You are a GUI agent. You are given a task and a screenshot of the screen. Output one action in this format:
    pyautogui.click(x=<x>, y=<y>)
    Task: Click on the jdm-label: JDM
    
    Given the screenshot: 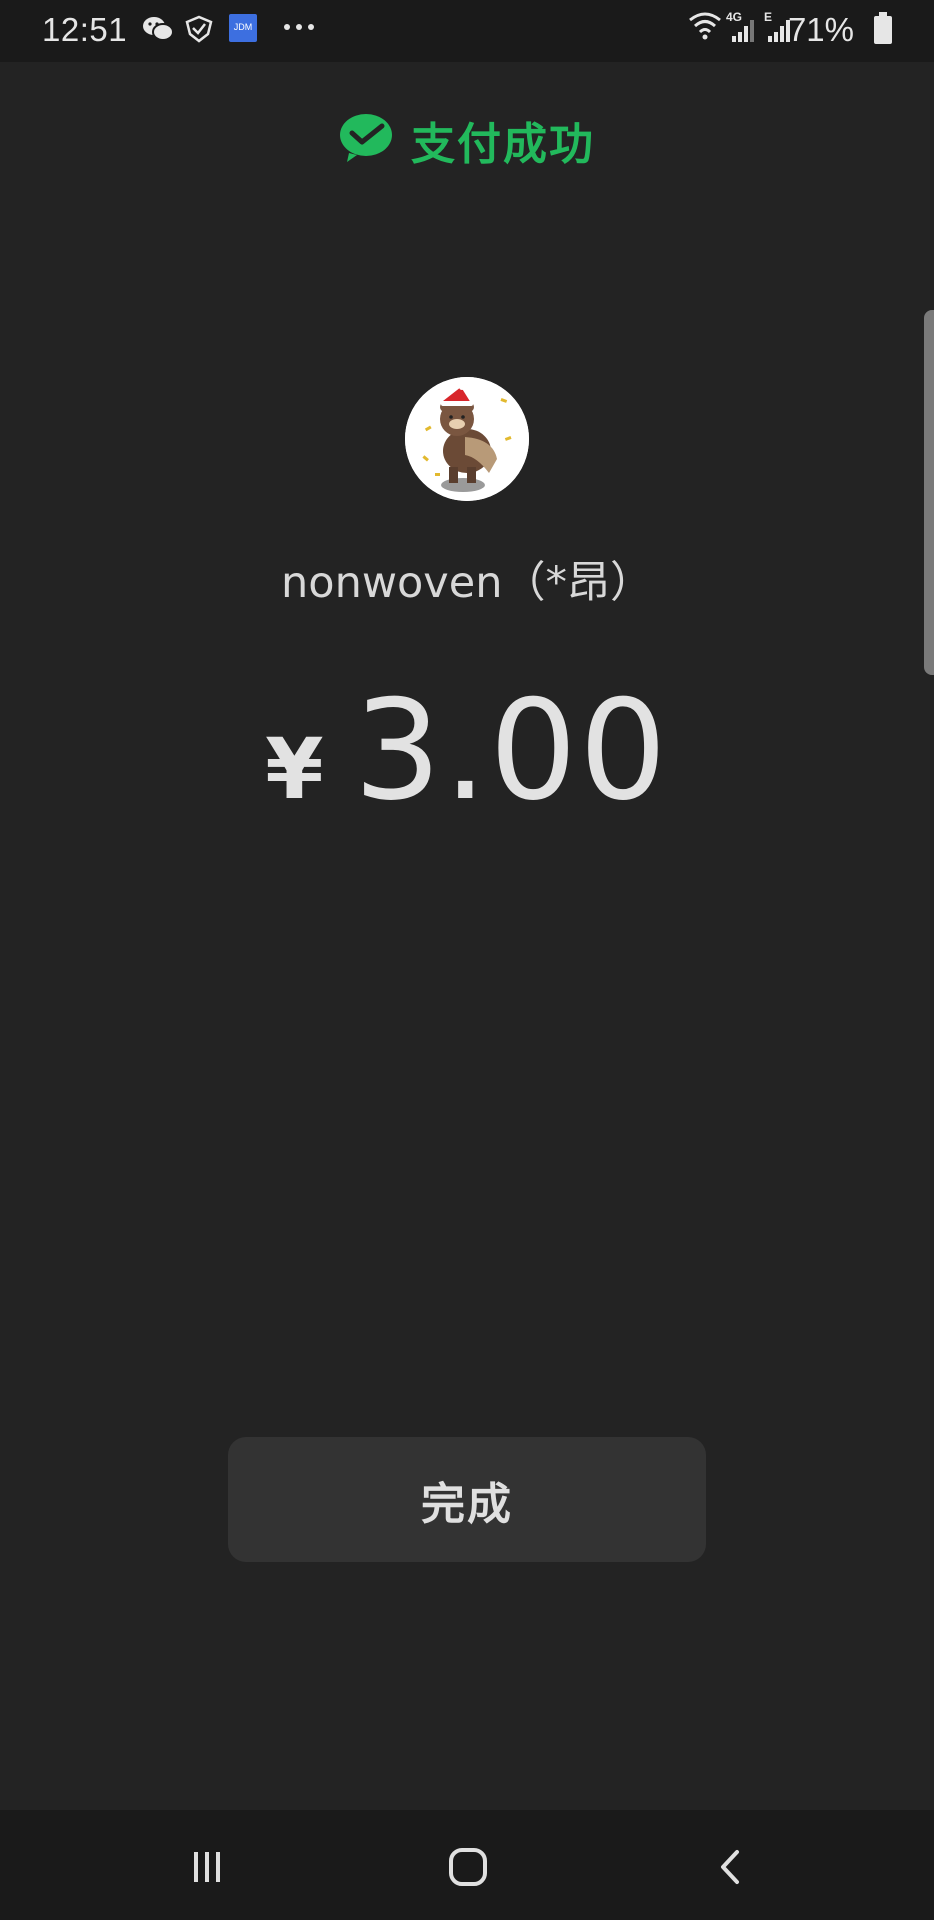 What is the action you would take?
    pyautogui.click(x=243, y=27)
    